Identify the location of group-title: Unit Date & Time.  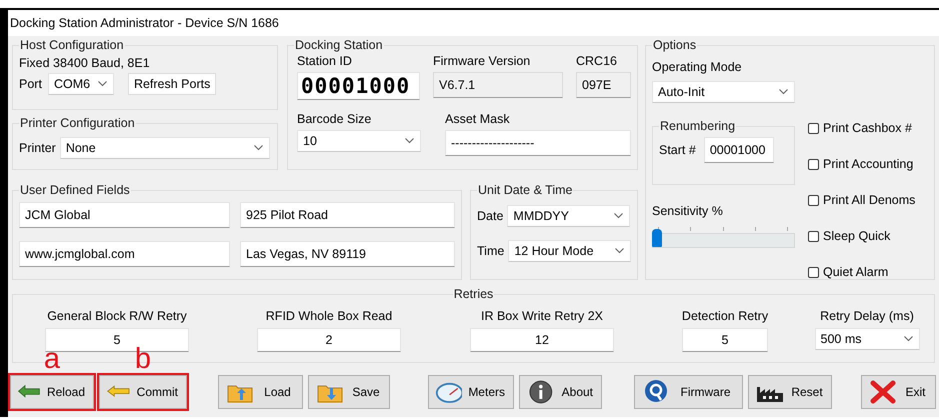
(525, 190).